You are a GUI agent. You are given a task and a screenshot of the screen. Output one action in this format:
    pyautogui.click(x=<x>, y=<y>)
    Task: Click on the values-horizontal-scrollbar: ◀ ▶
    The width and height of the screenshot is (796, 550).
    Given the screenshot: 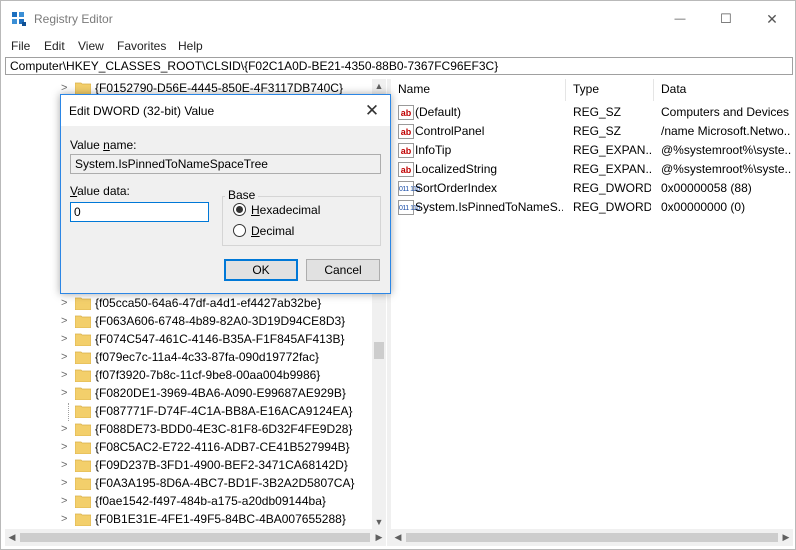 What is the action you would take?
    pyautogui.click(x=592, y=537)
    